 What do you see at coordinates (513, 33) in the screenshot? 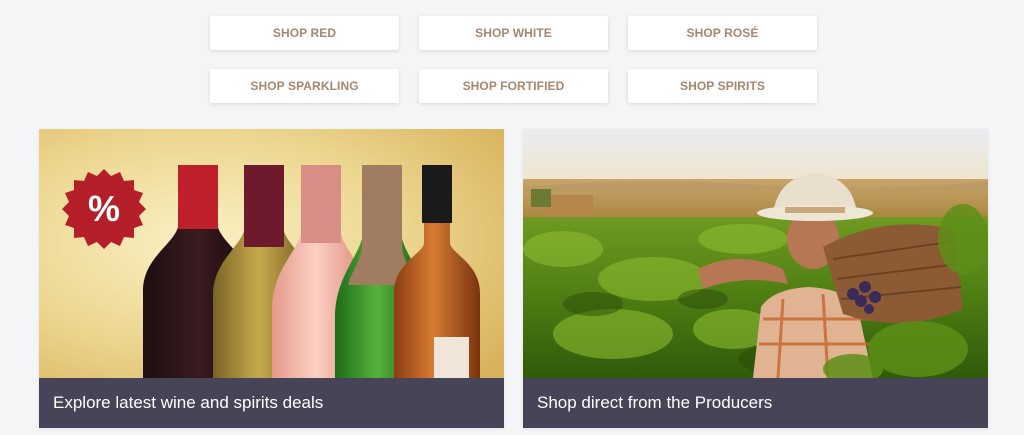
I see `shop-white-button: SHOP WHITE` at bounding box center [513, 33].